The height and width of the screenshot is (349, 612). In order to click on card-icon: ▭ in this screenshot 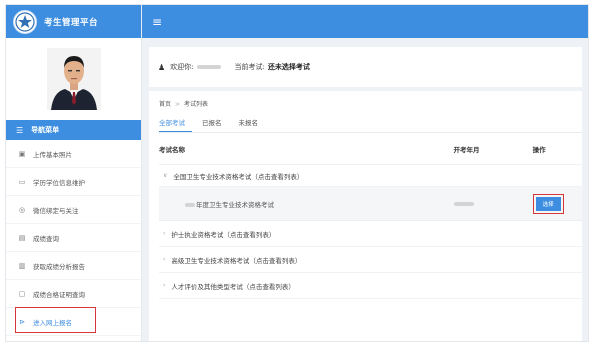, I will do `click(22, 181)`.